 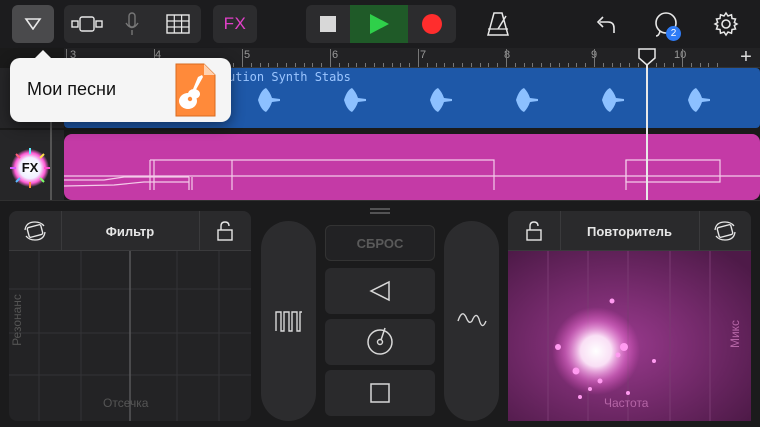 What do you see at coordinates (647, 57) in the screenshot?
I see `playhead-handle` at bounding box center [647, 57].